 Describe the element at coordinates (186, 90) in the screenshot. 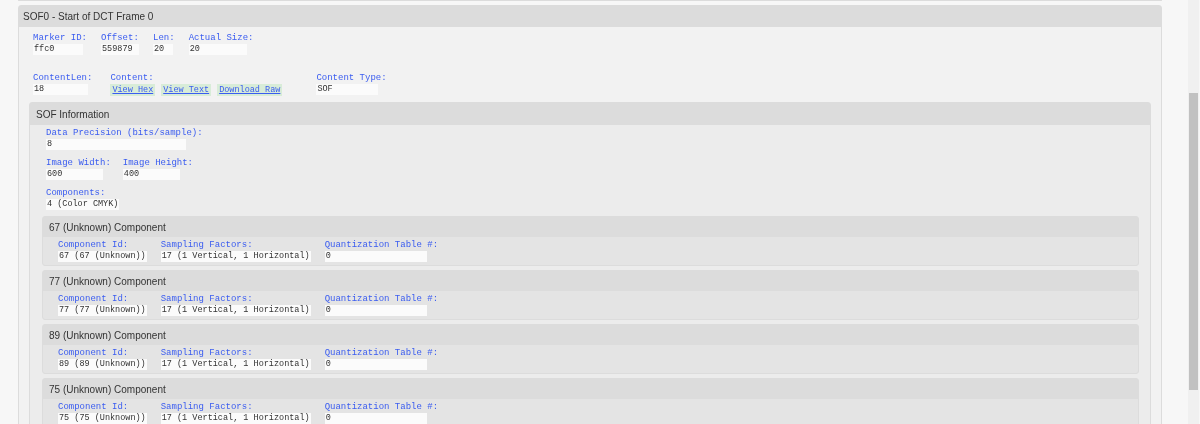

I see `content-link: View Text` at that location.